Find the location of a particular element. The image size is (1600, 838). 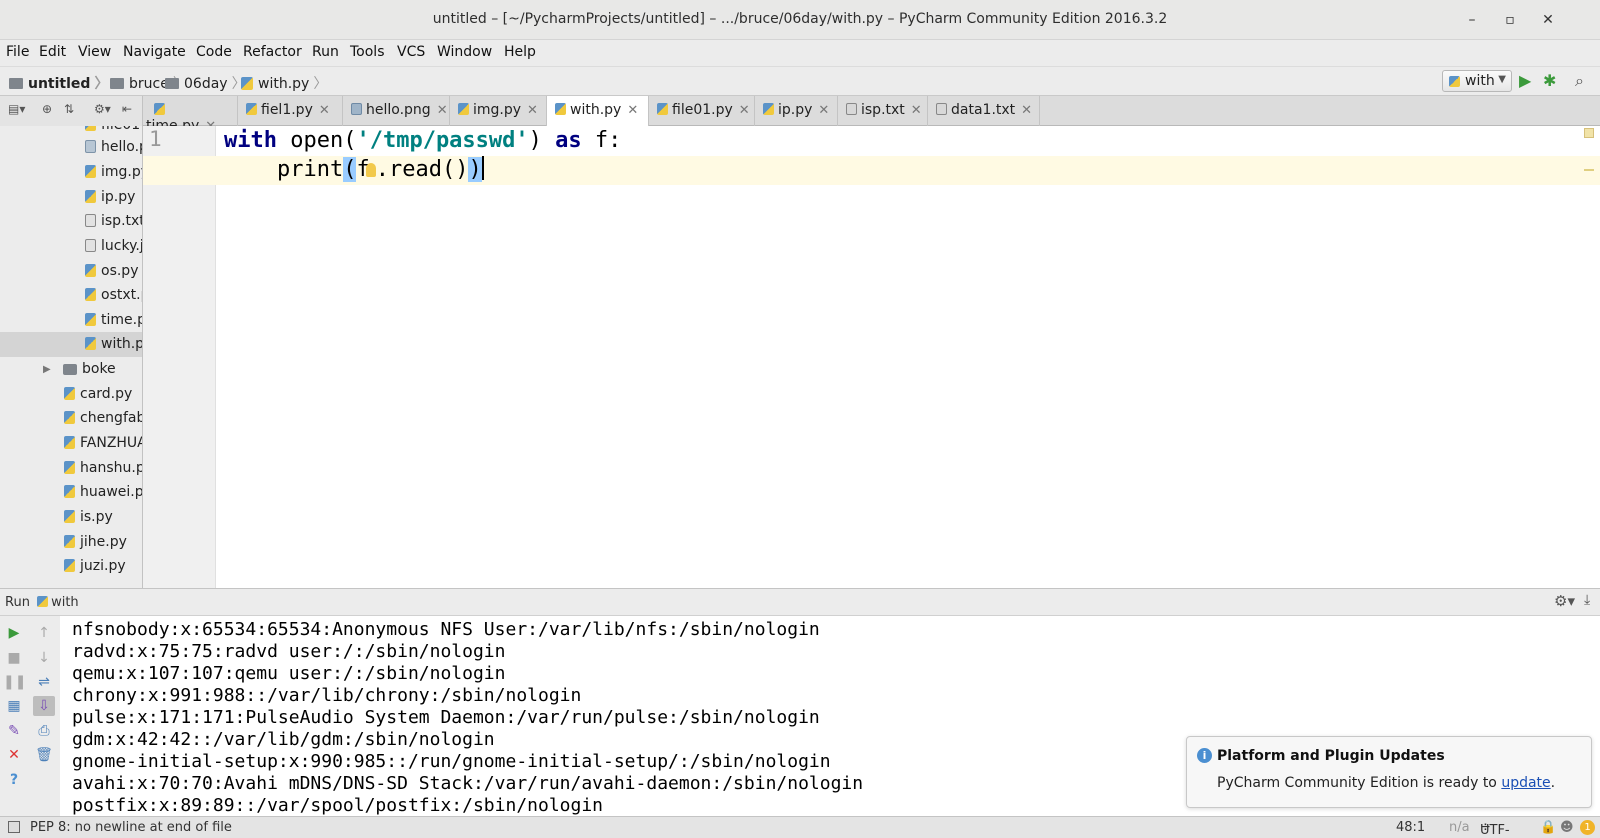

tab-ip-py: ip.py ✕ is located at coordinates (796, 111).